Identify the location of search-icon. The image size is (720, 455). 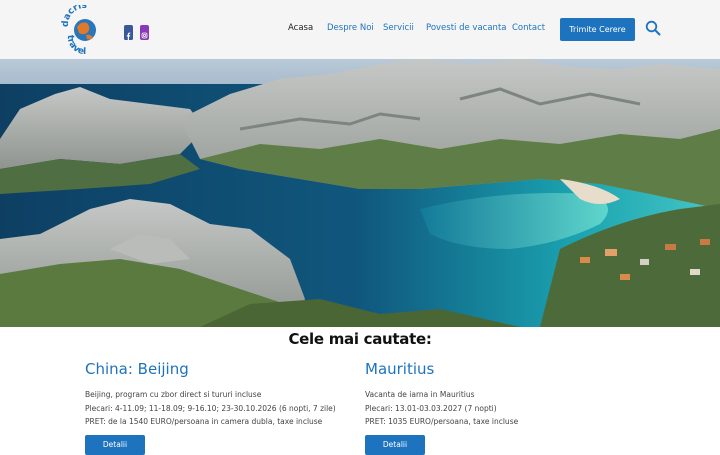
(653, 28).